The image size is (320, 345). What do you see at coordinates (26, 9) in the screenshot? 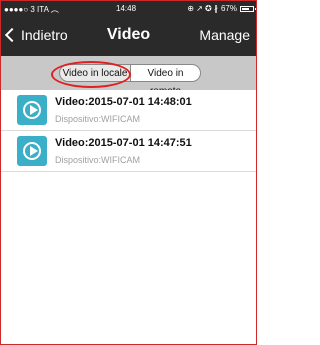
I see `carrier-text: ●●●●○ 3 ITA` at bounding box center [26, 9].